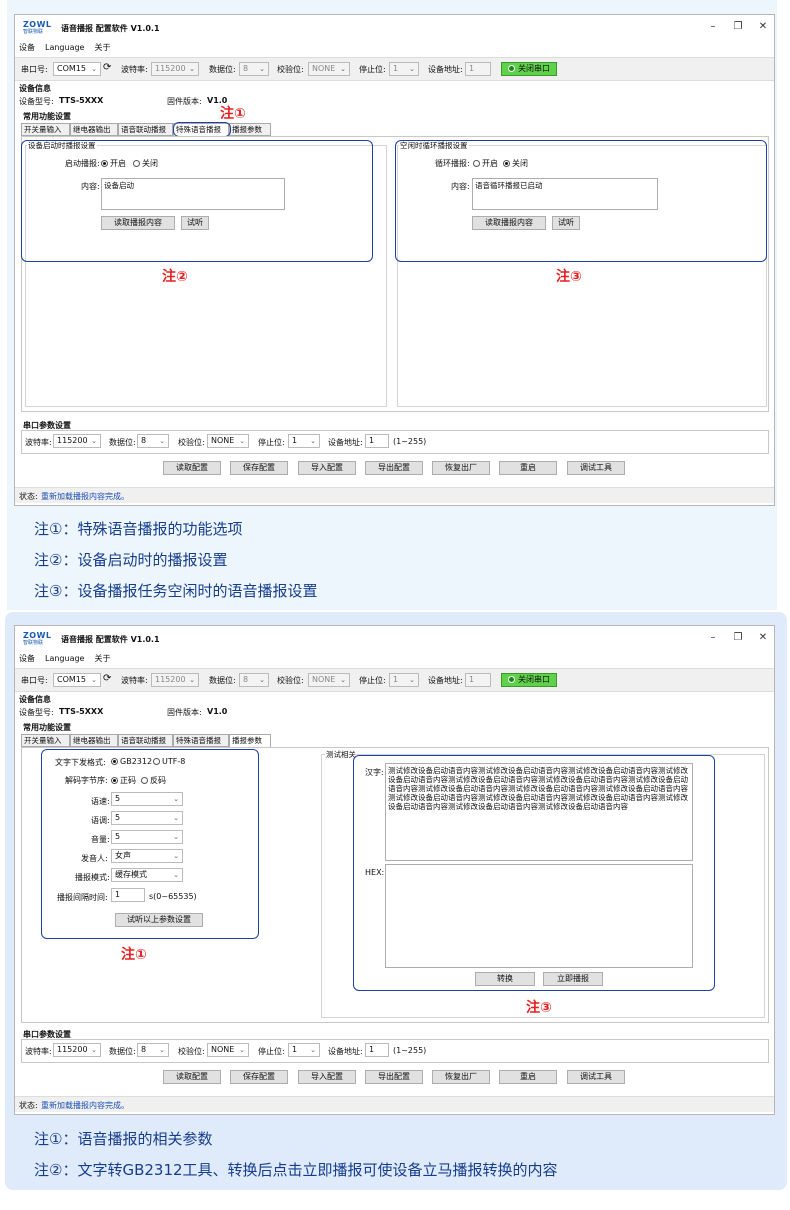 This screenshot has width=790, height=1210. What do you see at coordinates (77, 441) in the screenshot?
I see `sp-baud-select: 115200 ⌄` at bounding box center [77, 441].